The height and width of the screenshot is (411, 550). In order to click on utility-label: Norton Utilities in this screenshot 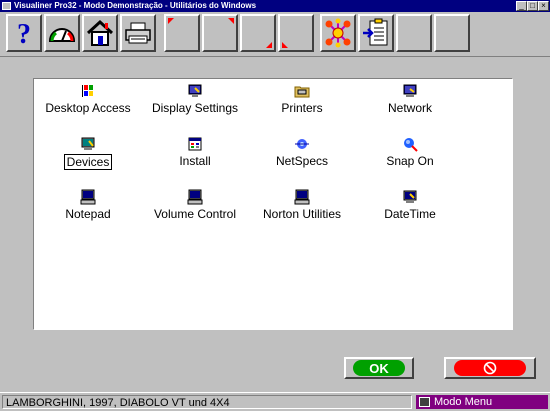, I will do `click(302, 214)`.